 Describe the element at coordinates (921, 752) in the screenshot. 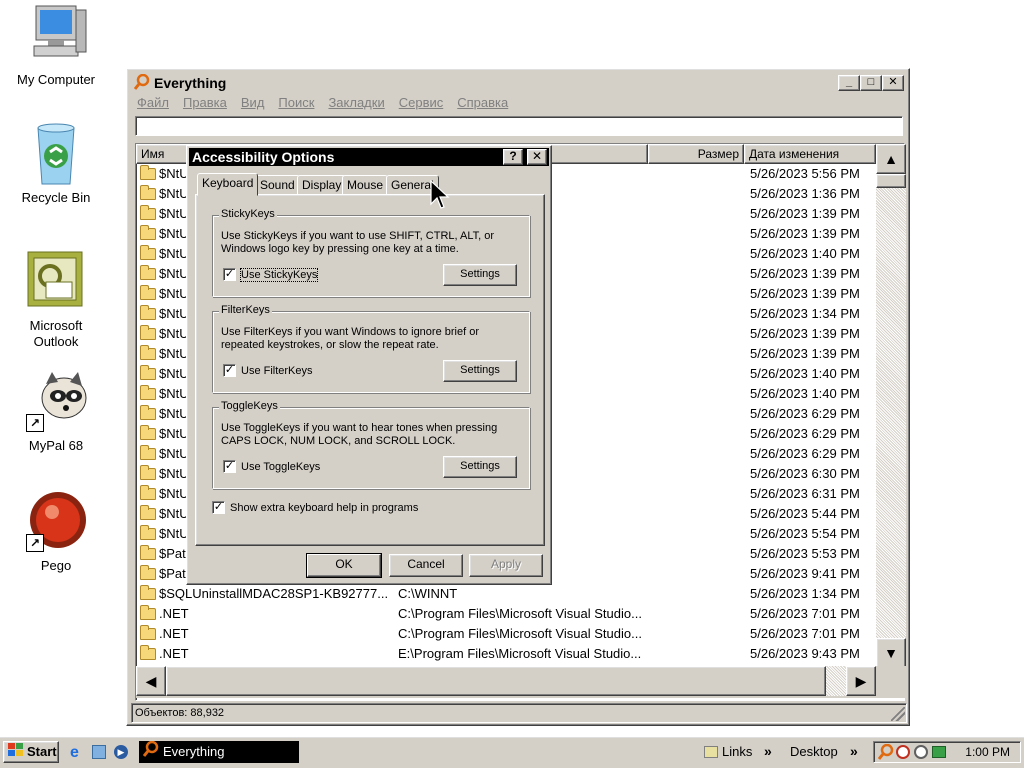

I see `alarm-clock-2-tray-icon` at that location.